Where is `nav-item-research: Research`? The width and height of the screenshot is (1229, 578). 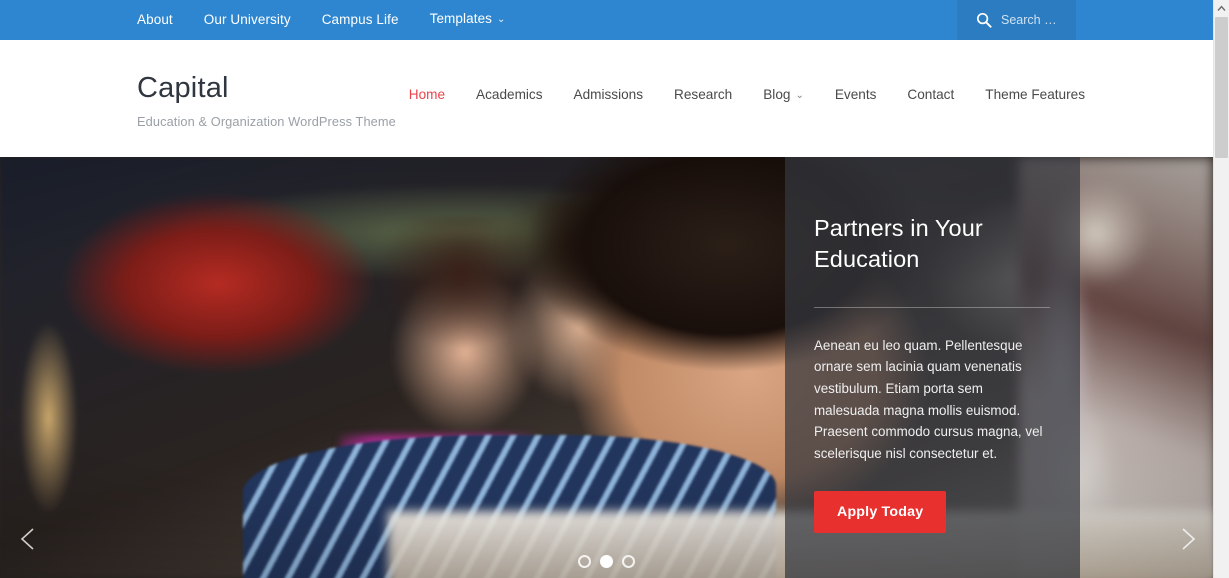
nav-item-research: Research is located at coordinates (703, 94).